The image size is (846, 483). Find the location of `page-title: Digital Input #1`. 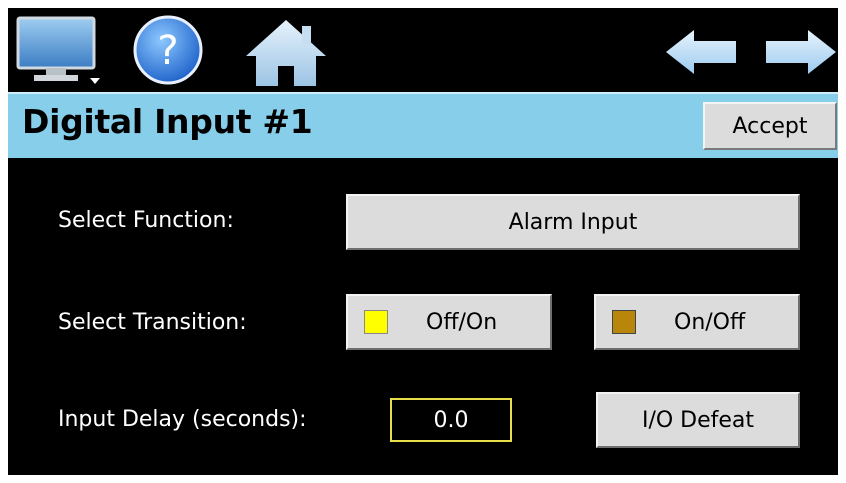

page-title: Digital Input #1 is located at coordinates (167, 121).